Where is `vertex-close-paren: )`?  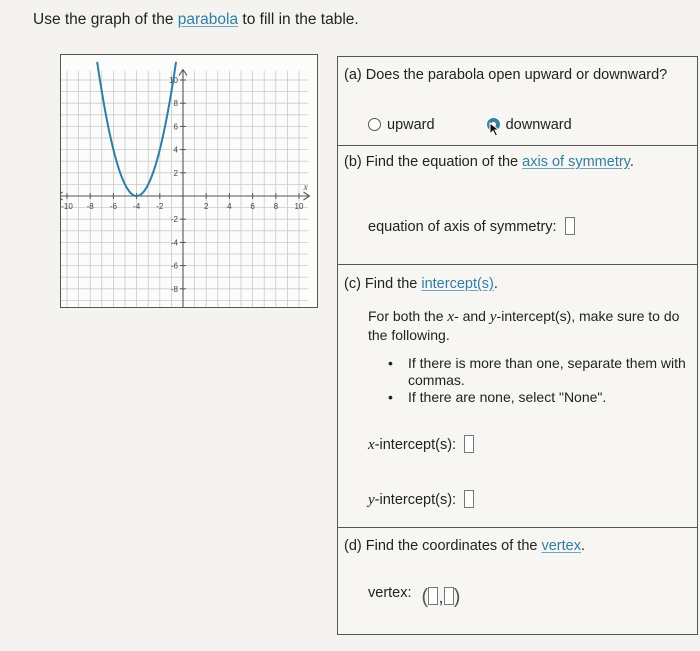
vertex-close-paren: ) is located at coordinates (457, 597).